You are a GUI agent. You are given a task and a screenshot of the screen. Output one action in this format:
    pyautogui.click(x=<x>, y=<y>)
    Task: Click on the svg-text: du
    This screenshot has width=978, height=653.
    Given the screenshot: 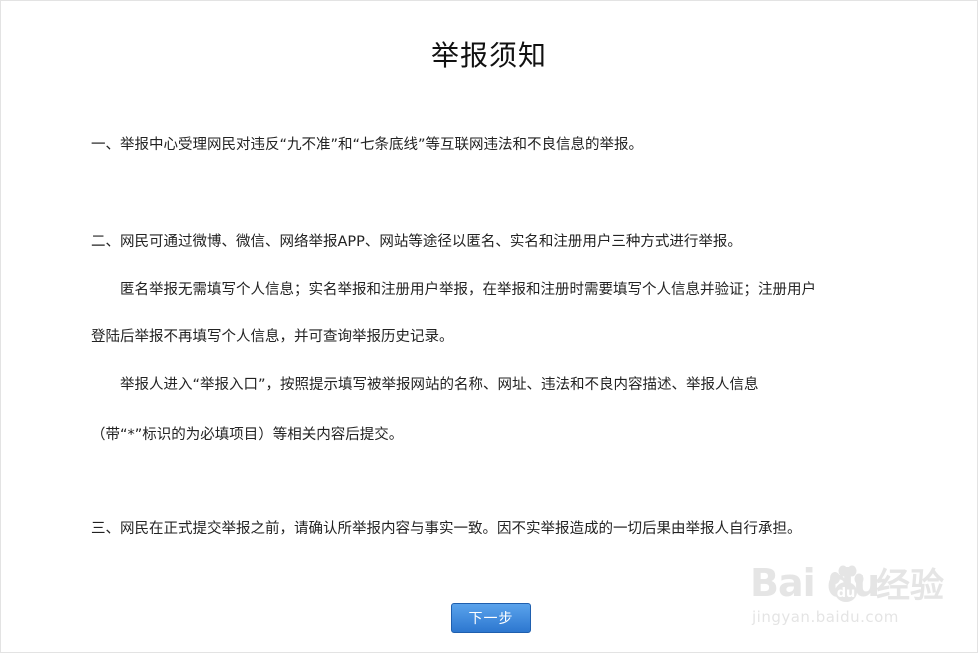 What is the action you would take?
    pyautogui.click(x=846, y=593)
    